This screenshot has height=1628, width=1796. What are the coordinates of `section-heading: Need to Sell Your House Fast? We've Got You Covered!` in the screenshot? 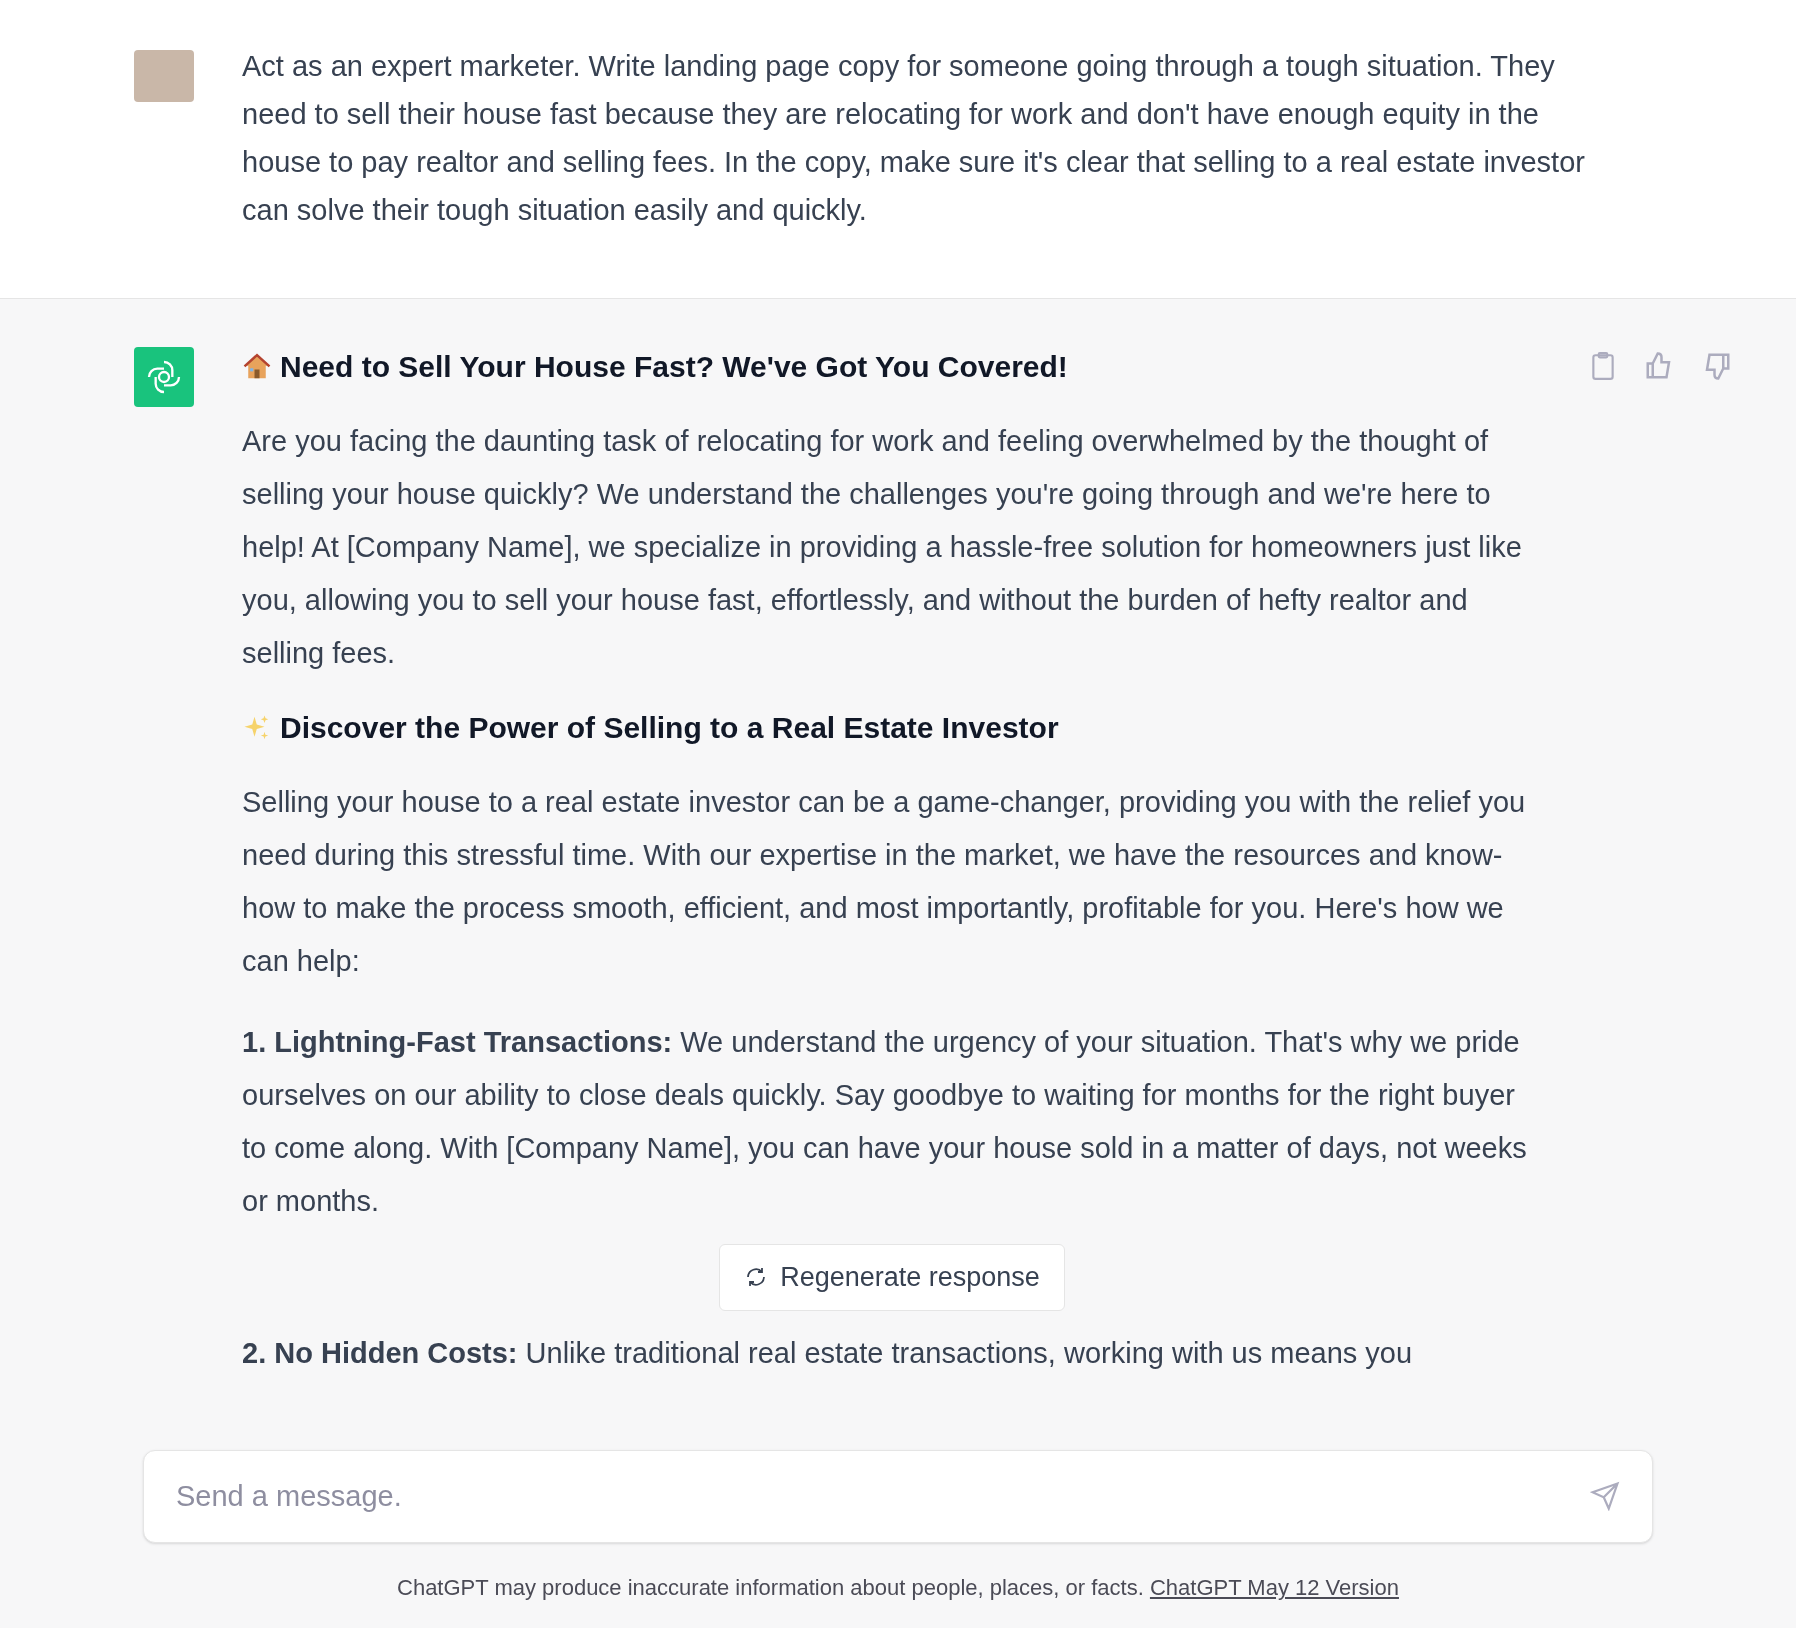 It's located at (674, 367).